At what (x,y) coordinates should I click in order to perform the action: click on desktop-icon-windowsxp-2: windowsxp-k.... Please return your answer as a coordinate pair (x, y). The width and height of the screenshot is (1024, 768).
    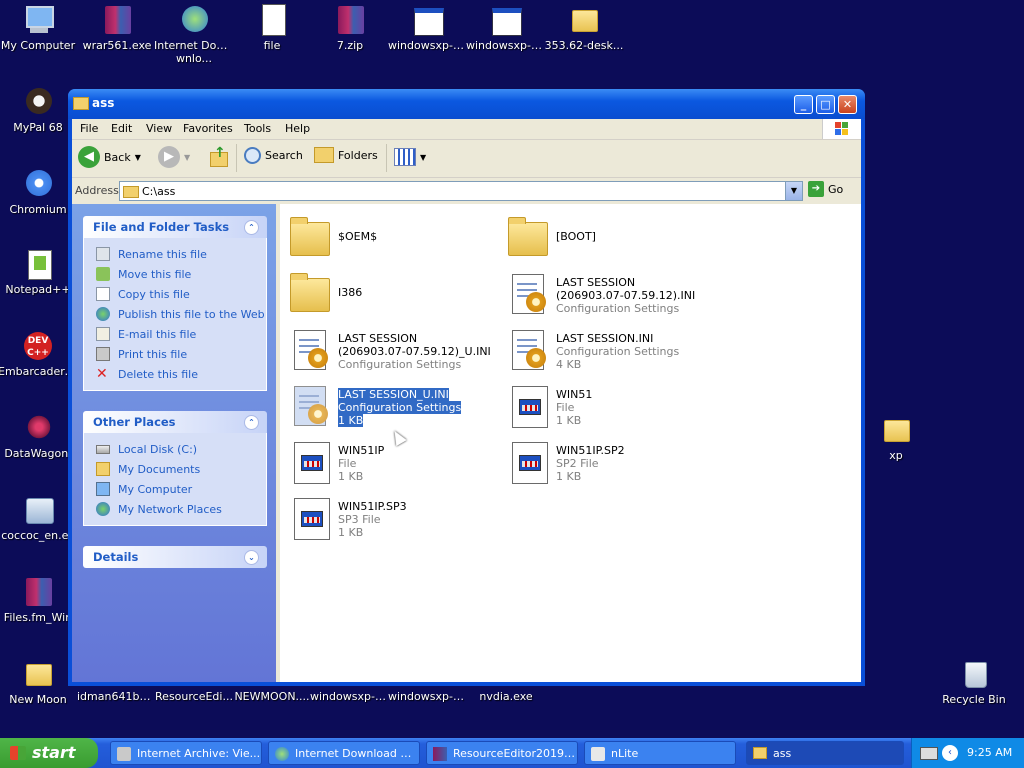
    Looking at the image, I should click on (506, 28).